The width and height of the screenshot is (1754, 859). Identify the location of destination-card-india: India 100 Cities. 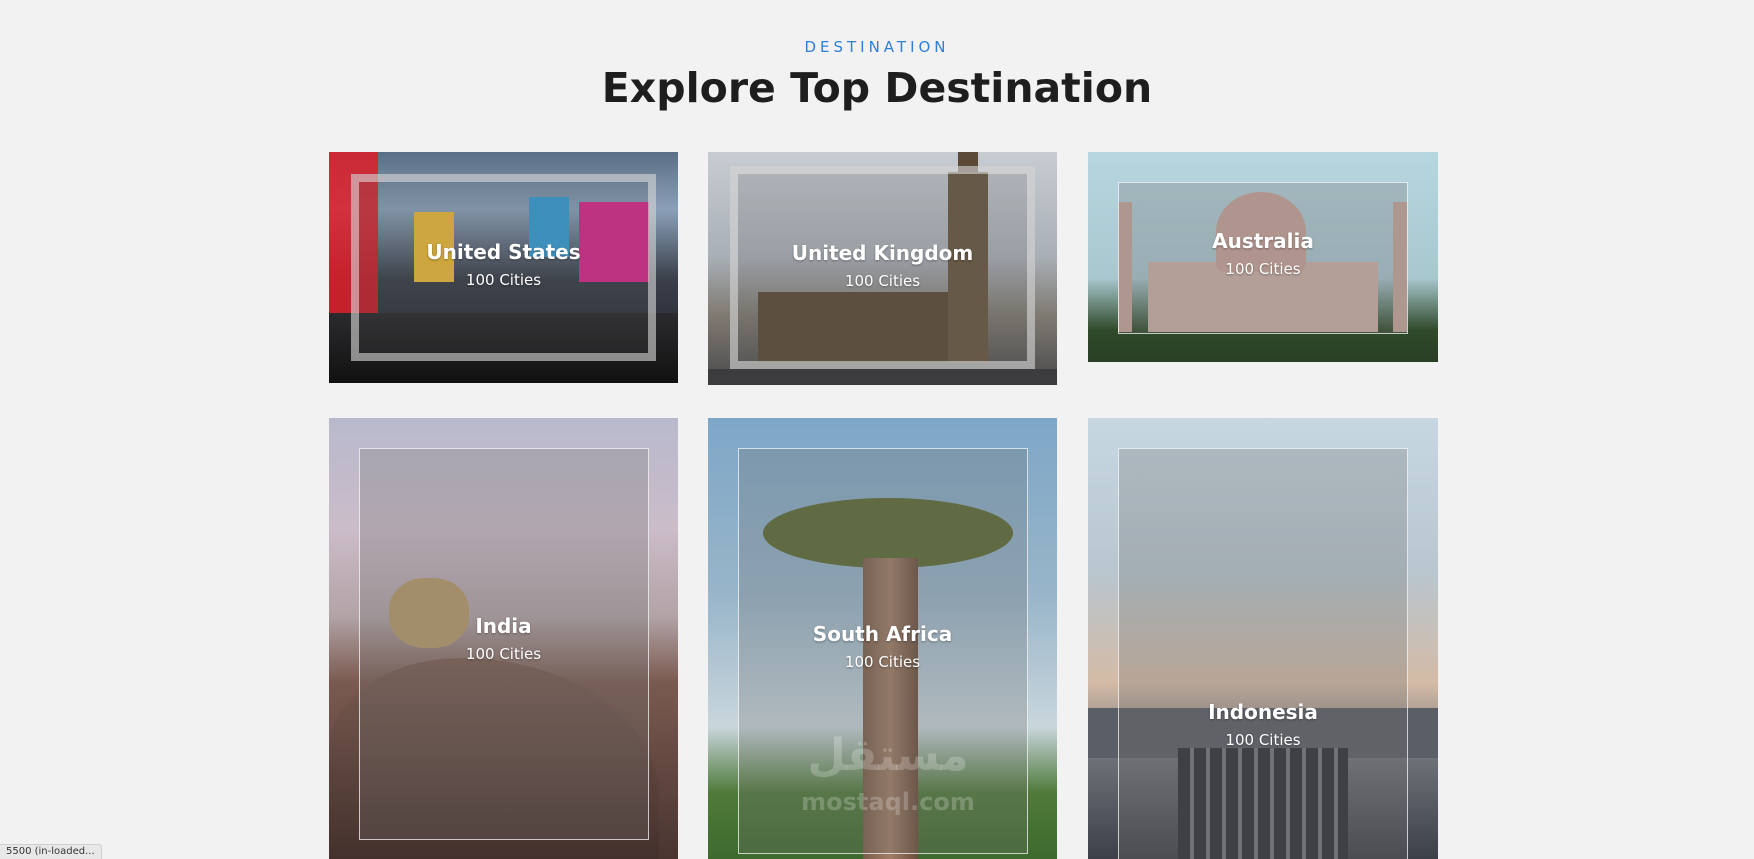
(503, 638).